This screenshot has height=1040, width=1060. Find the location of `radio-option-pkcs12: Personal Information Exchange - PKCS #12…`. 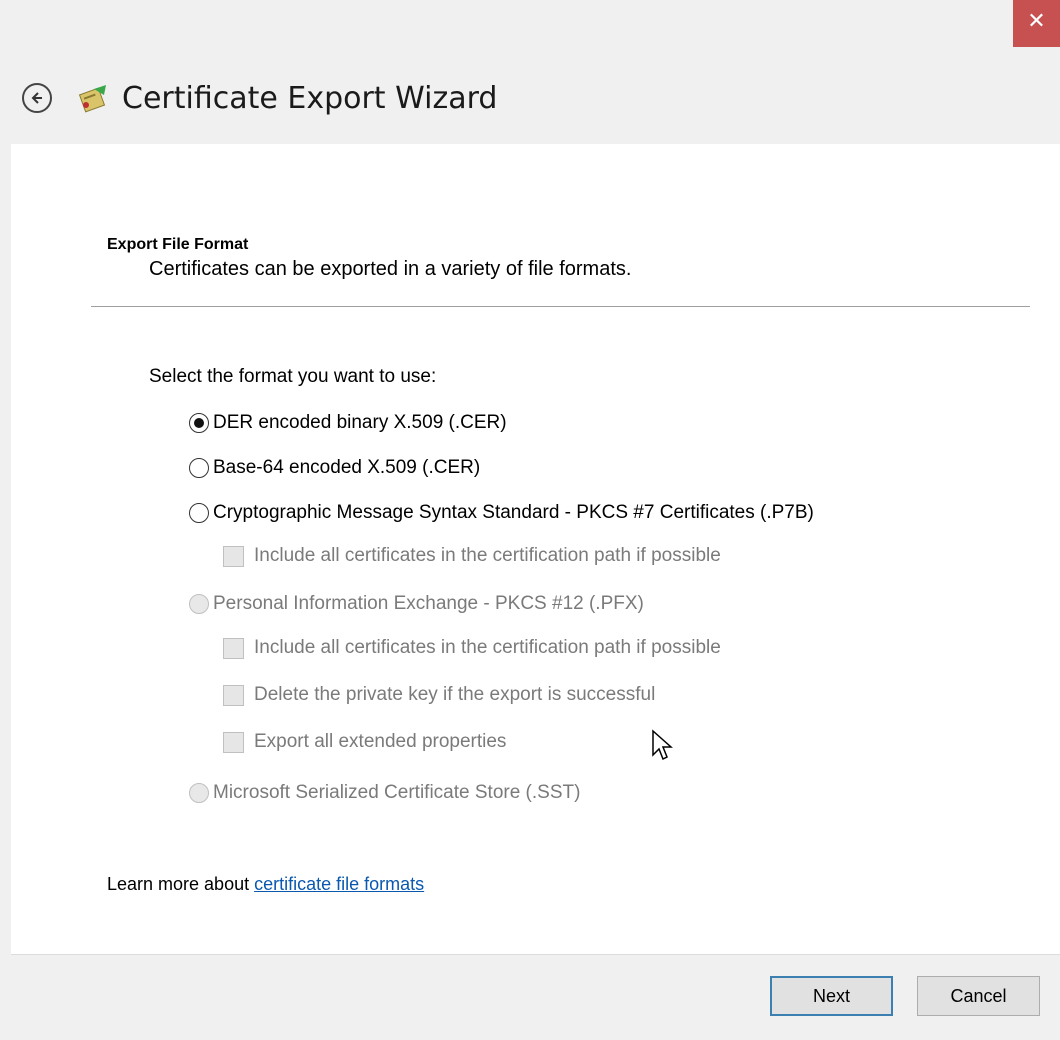

radio-option-pkcs12: Personal Information Exchange - PKCS #12… is located at coordinates (416, 604).